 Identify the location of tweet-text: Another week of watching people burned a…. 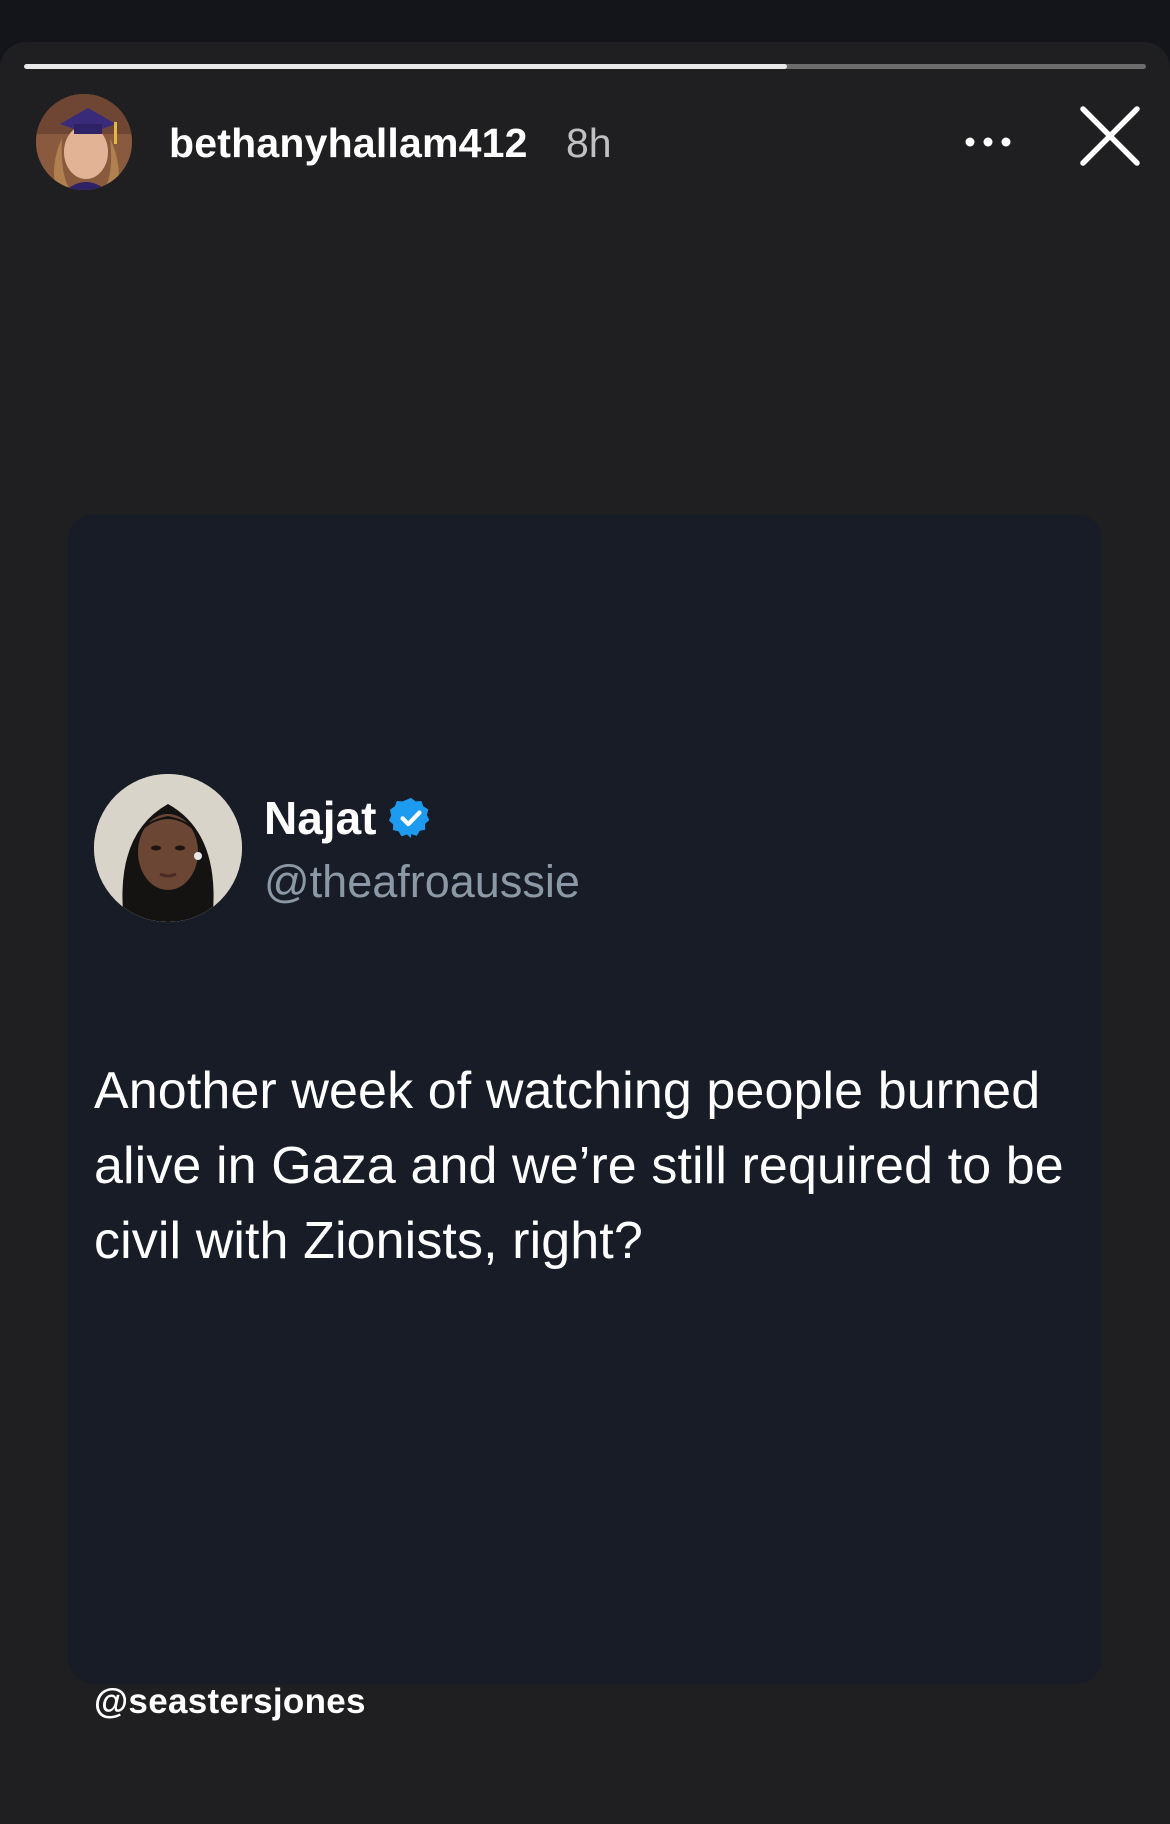
(579, 1166).